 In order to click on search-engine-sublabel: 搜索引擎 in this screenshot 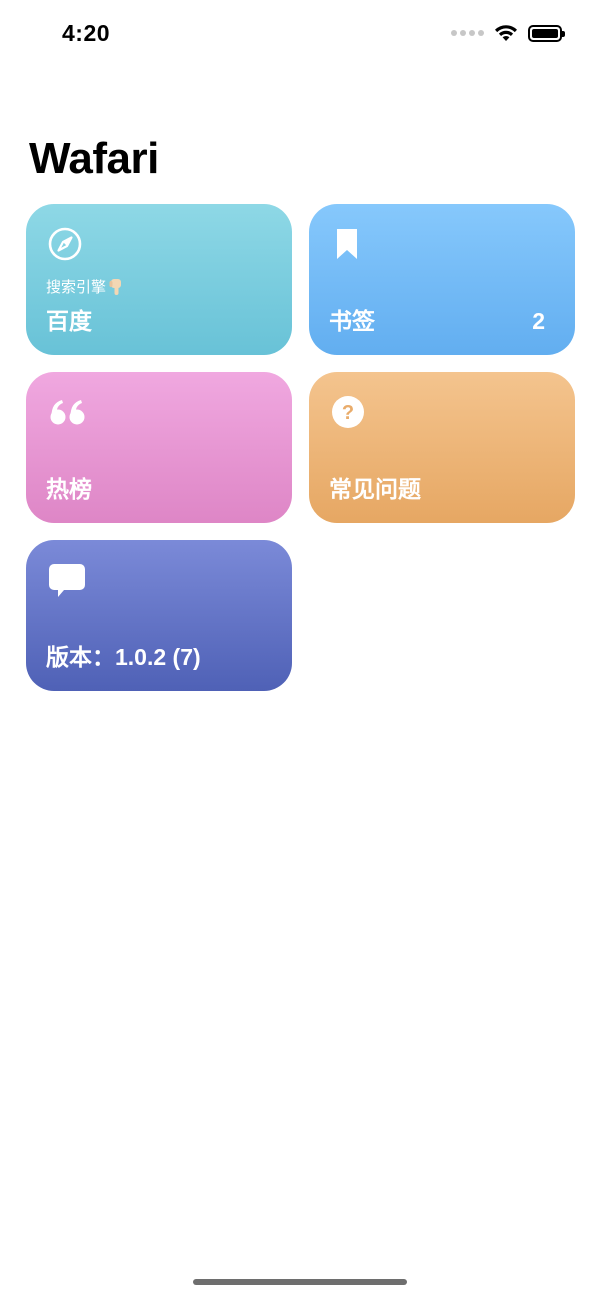, I will do `click(86, 286)`.